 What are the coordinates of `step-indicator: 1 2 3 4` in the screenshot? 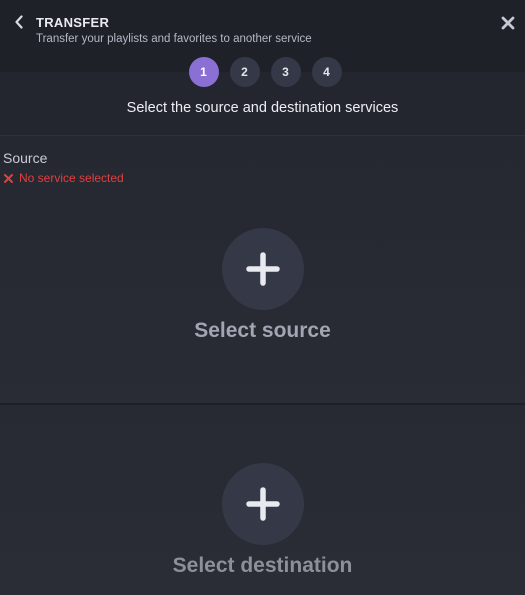 It's located at (262, 72).